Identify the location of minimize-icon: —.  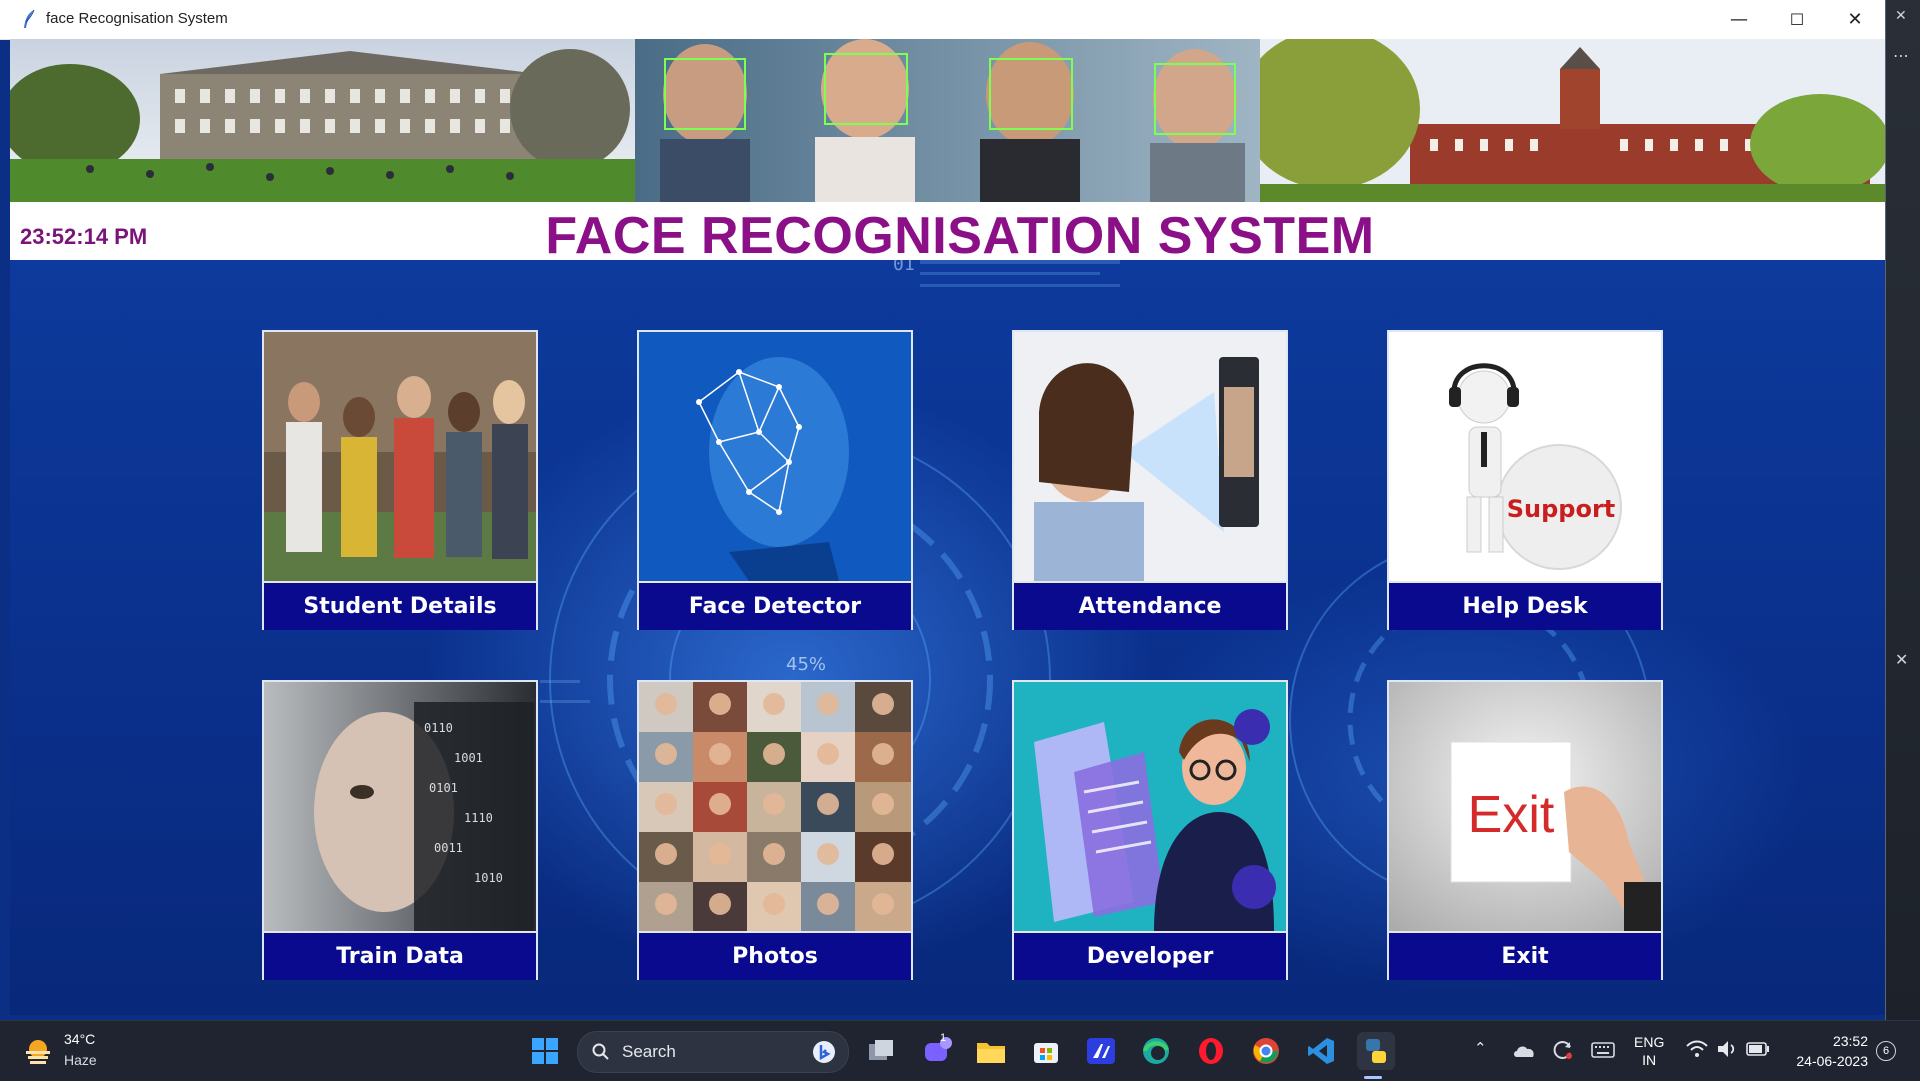
(1739, 19).